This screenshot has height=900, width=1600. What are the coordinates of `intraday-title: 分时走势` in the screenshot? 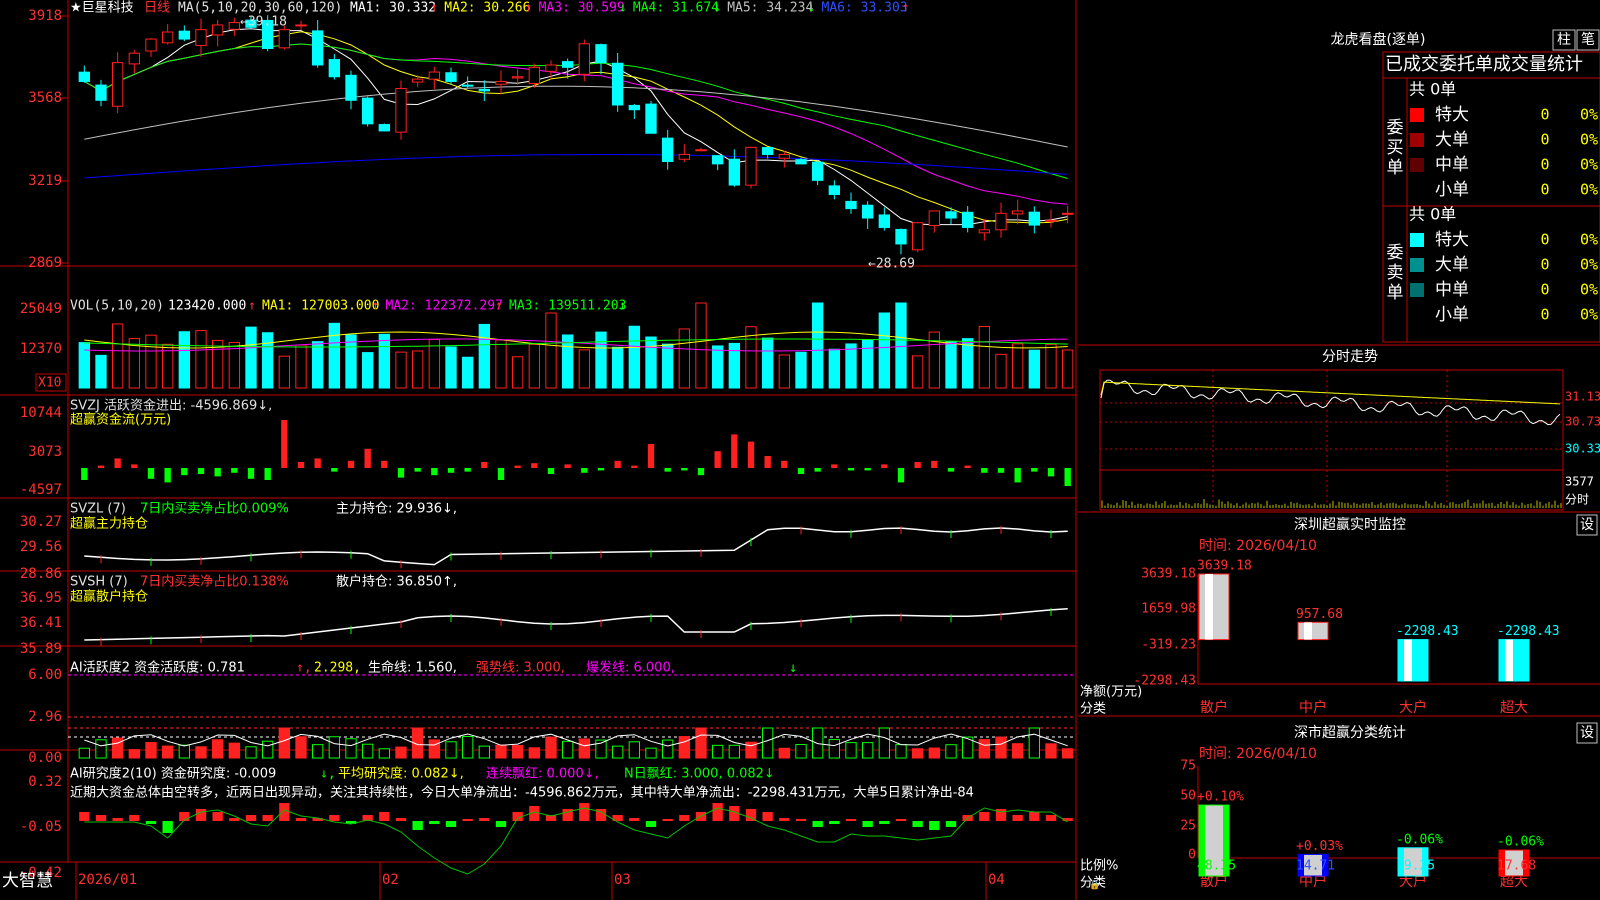 It's located at (1350, 357).